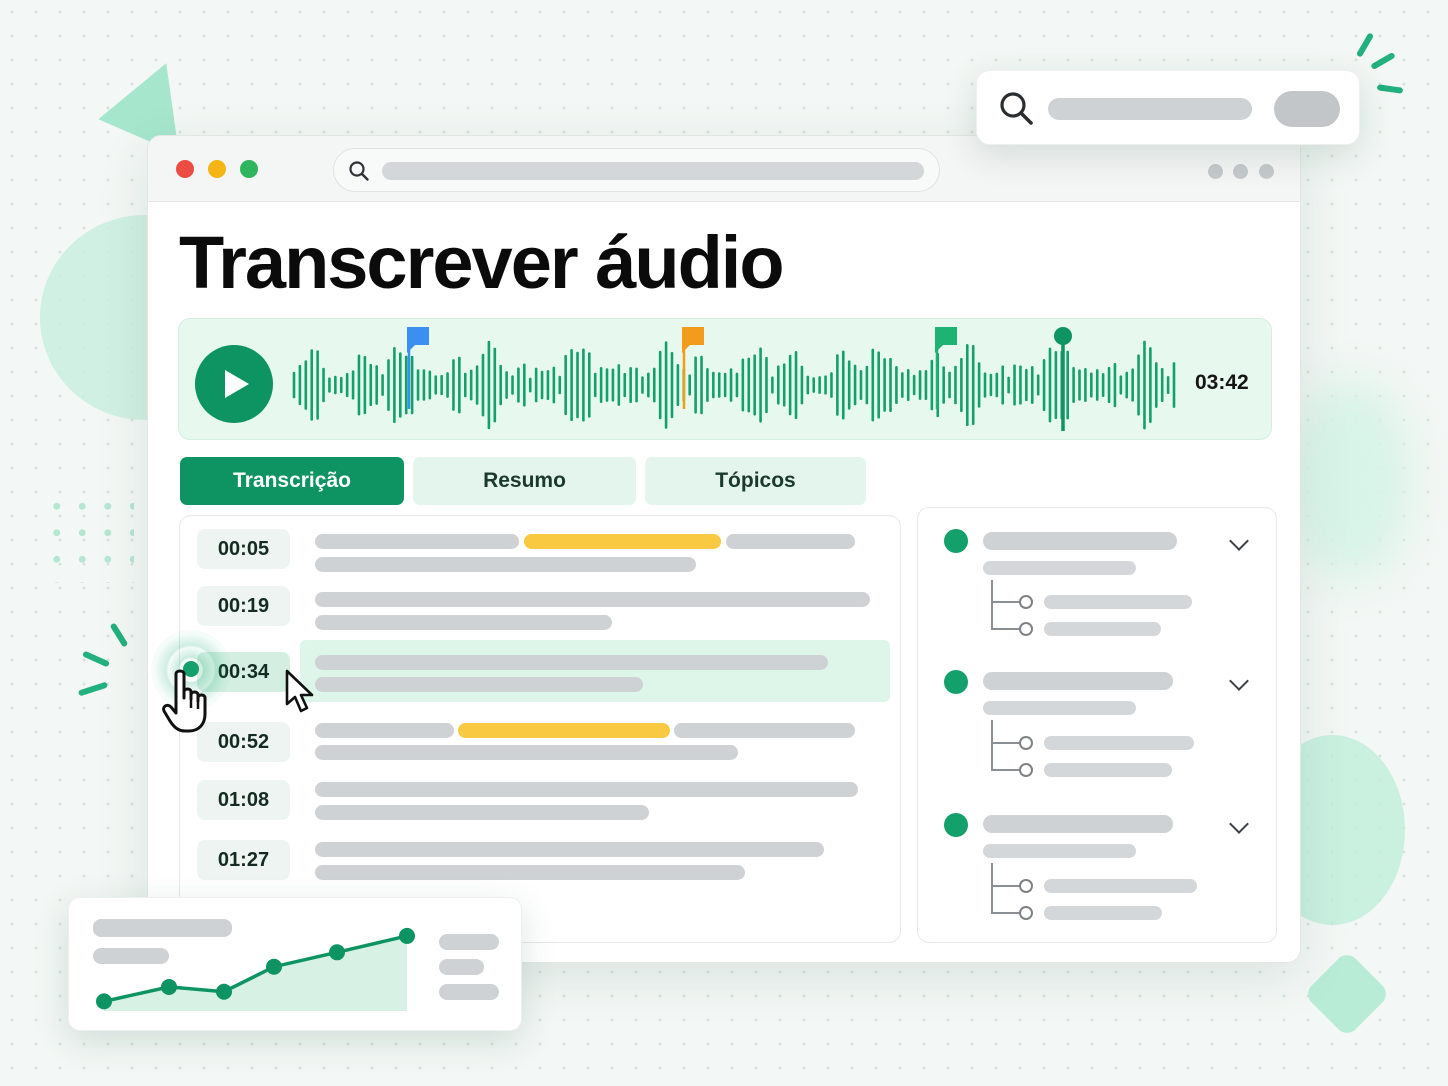 The width and height of the screenshot is (1448, 1086). Describe the element at coordinates (243, 860) in the screenshot. I see `timestamp-button: 01:27` at that location.